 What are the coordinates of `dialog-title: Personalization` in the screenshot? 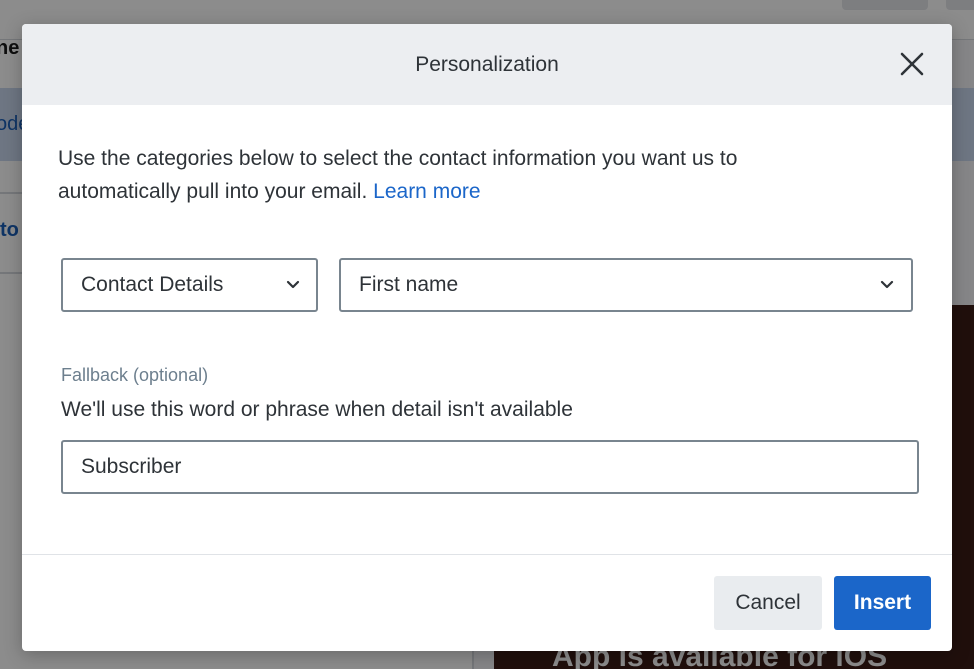 It's located at (487, 64).